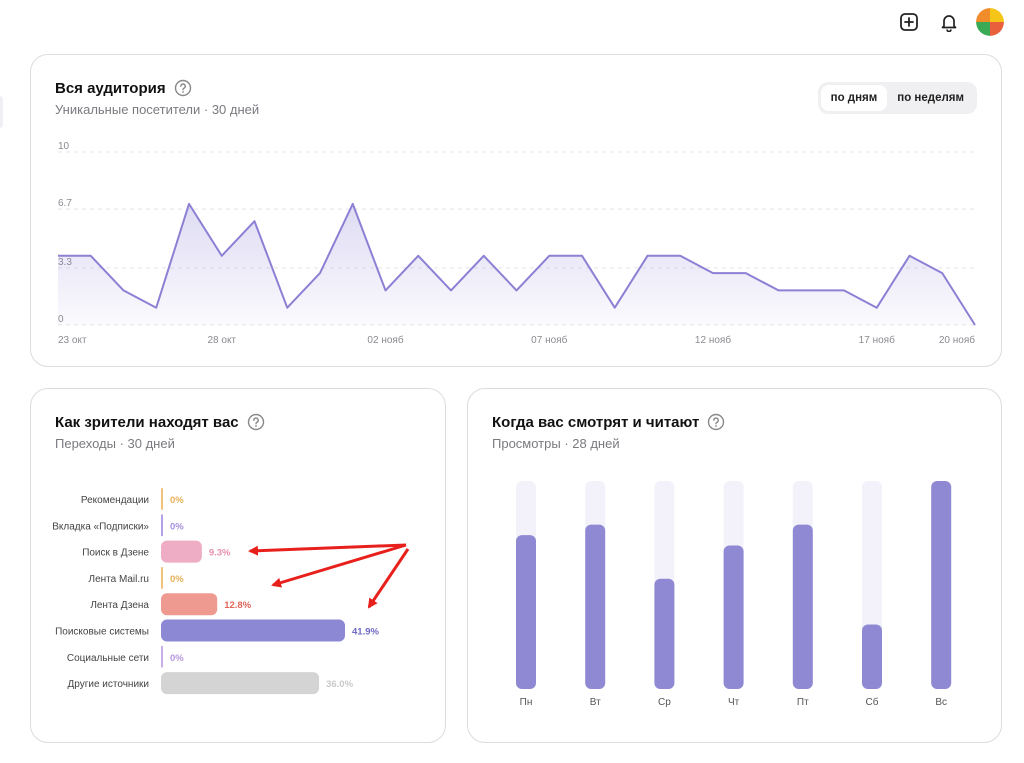 This screenshot has width=1024, height=763. Describe the element at coordinates (119, 605) in the screenshot. I see `source-label: Лента Дзена` at that location.